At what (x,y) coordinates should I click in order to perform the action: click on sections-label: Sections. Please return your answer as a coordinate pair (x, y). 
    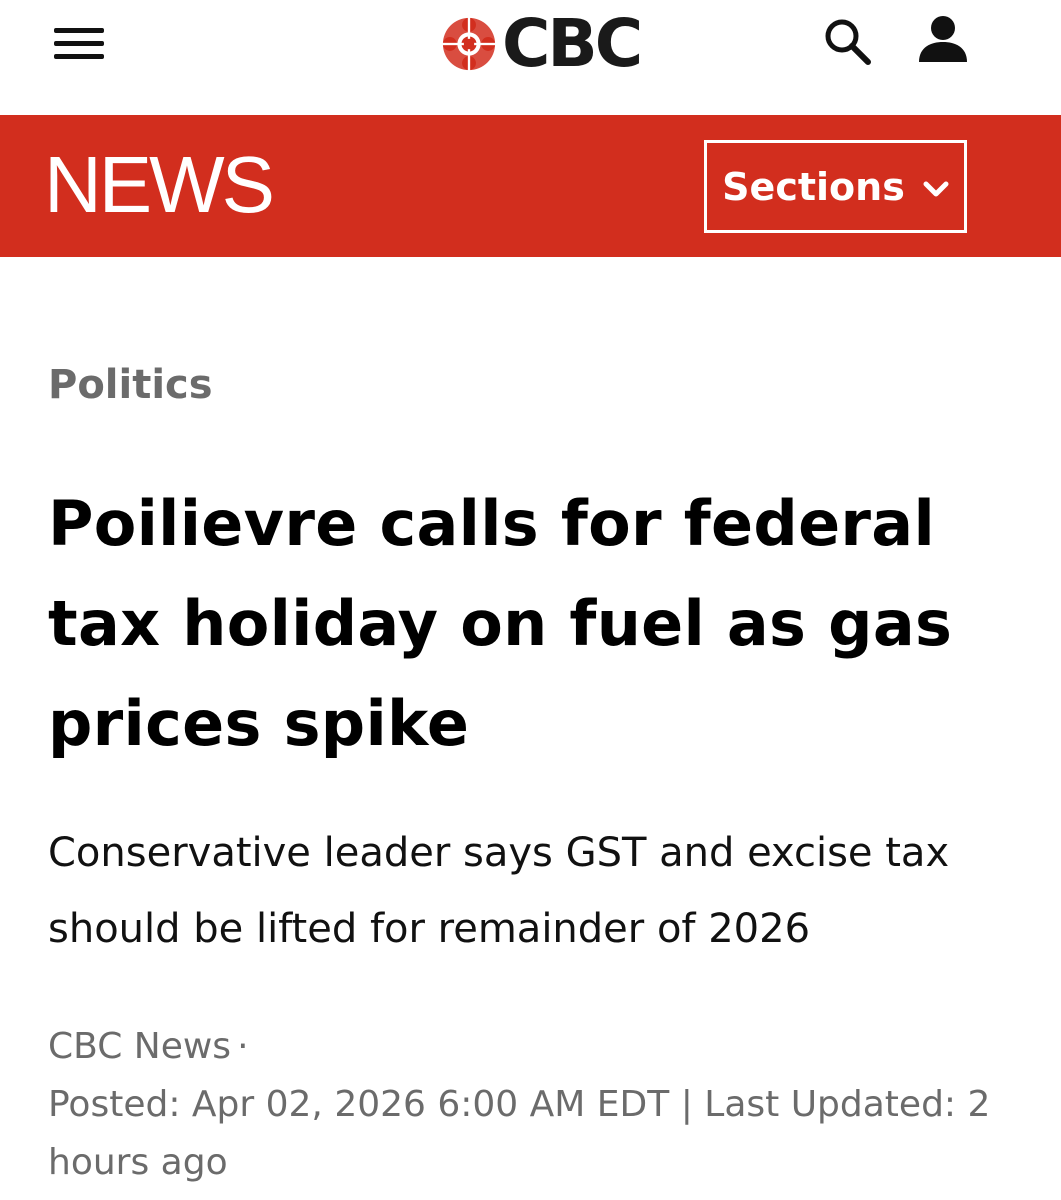
    Looking at the image, I should click on (813, 186).